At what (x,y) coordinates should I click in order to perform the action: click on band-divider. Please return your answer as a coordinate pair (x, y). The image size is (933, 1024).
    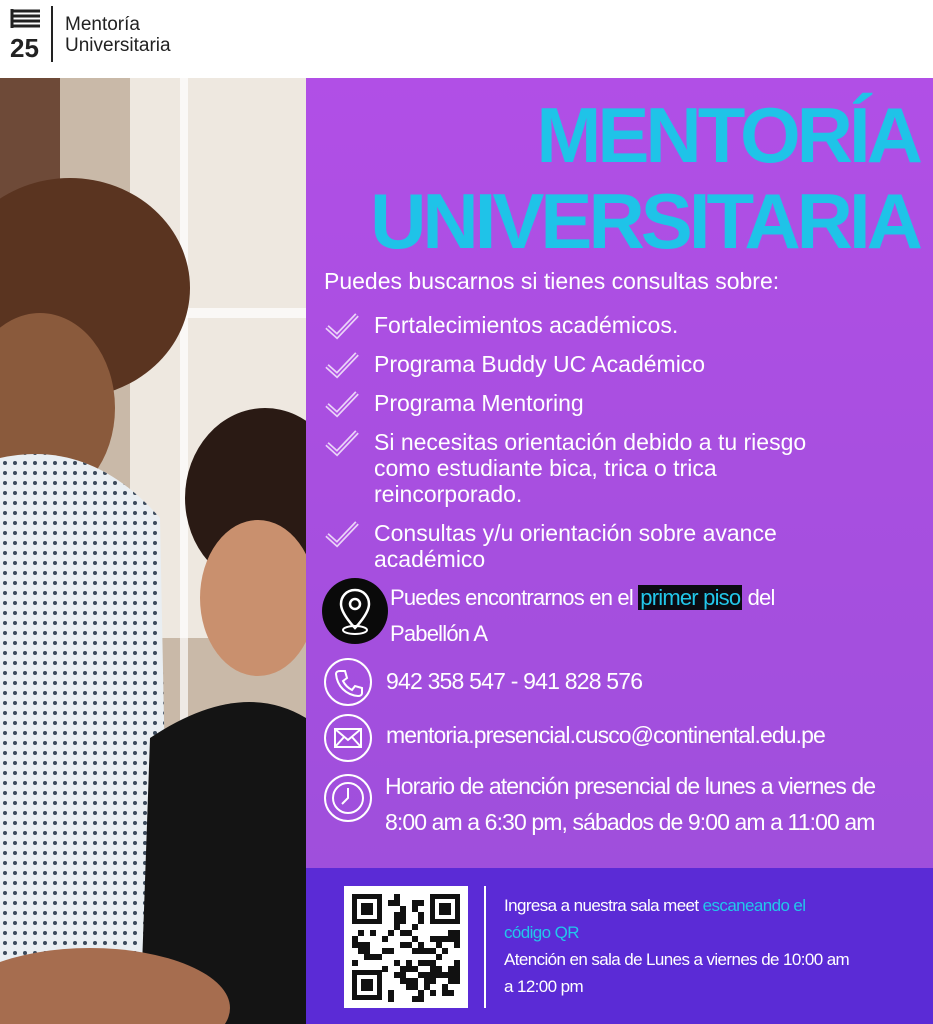
    Looking at the image, I should click on (485, 947).